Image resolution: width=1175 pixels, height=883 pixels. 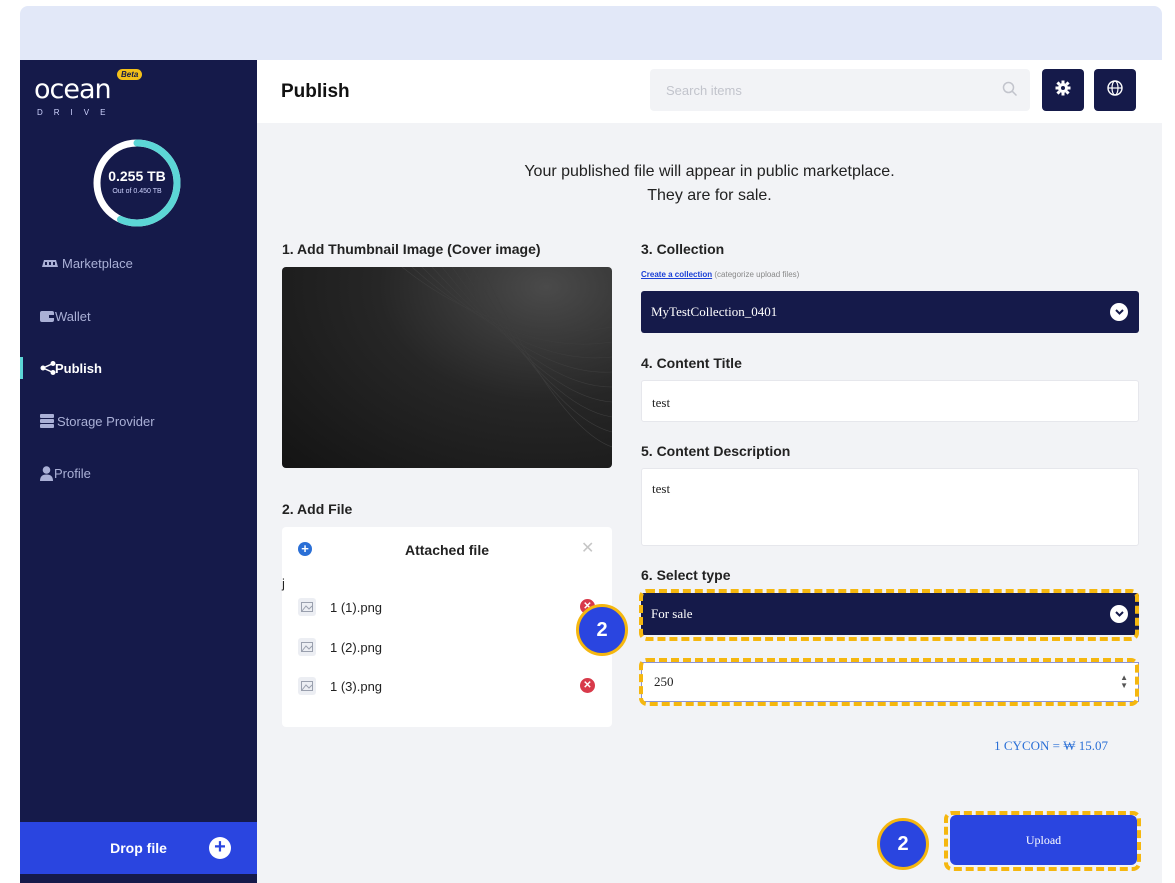 What do you see at coordinates (411, 249) in the screenshot?
I see `thumbnail-label: 1. Add Thumbnail Image (Cover image)` at bounding box center [411, 249].